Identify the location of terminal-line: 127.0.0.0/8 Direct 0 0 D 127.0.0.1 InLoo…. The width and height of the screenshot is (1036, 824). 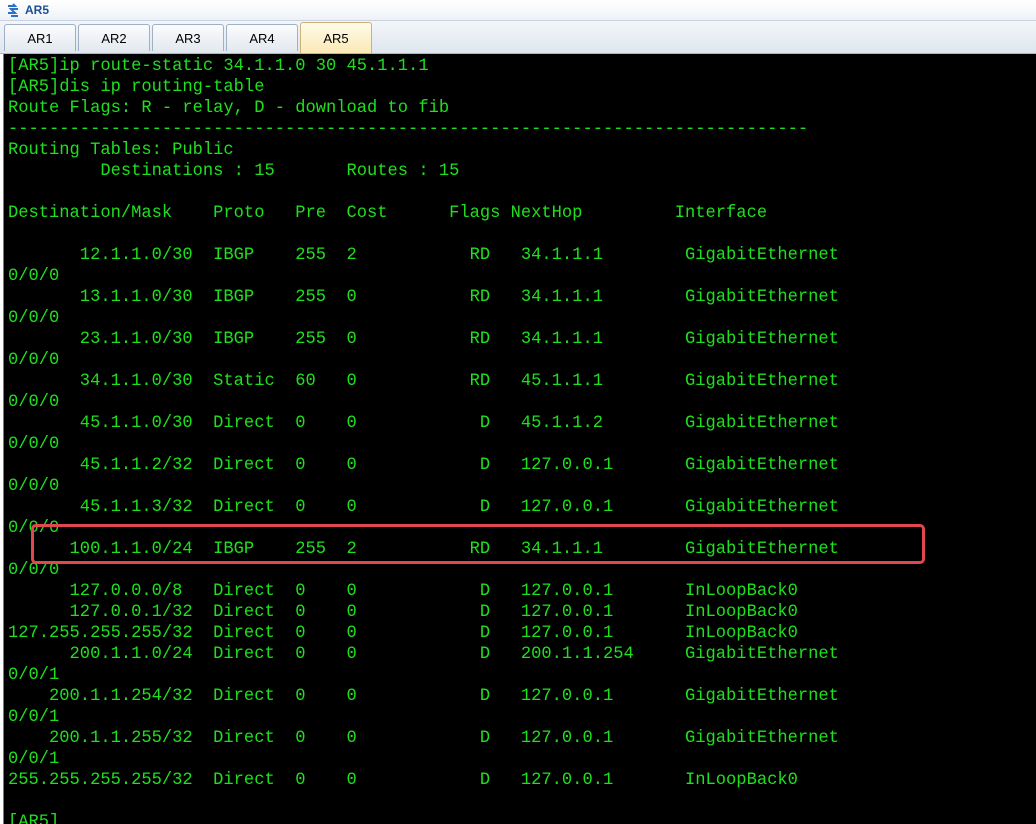
(403, 591).